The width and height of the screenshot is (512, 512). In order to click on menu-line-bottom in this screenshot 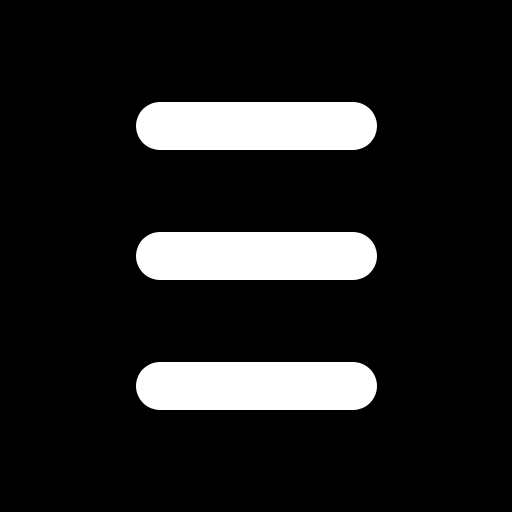, I will do `click(256, 386)`.